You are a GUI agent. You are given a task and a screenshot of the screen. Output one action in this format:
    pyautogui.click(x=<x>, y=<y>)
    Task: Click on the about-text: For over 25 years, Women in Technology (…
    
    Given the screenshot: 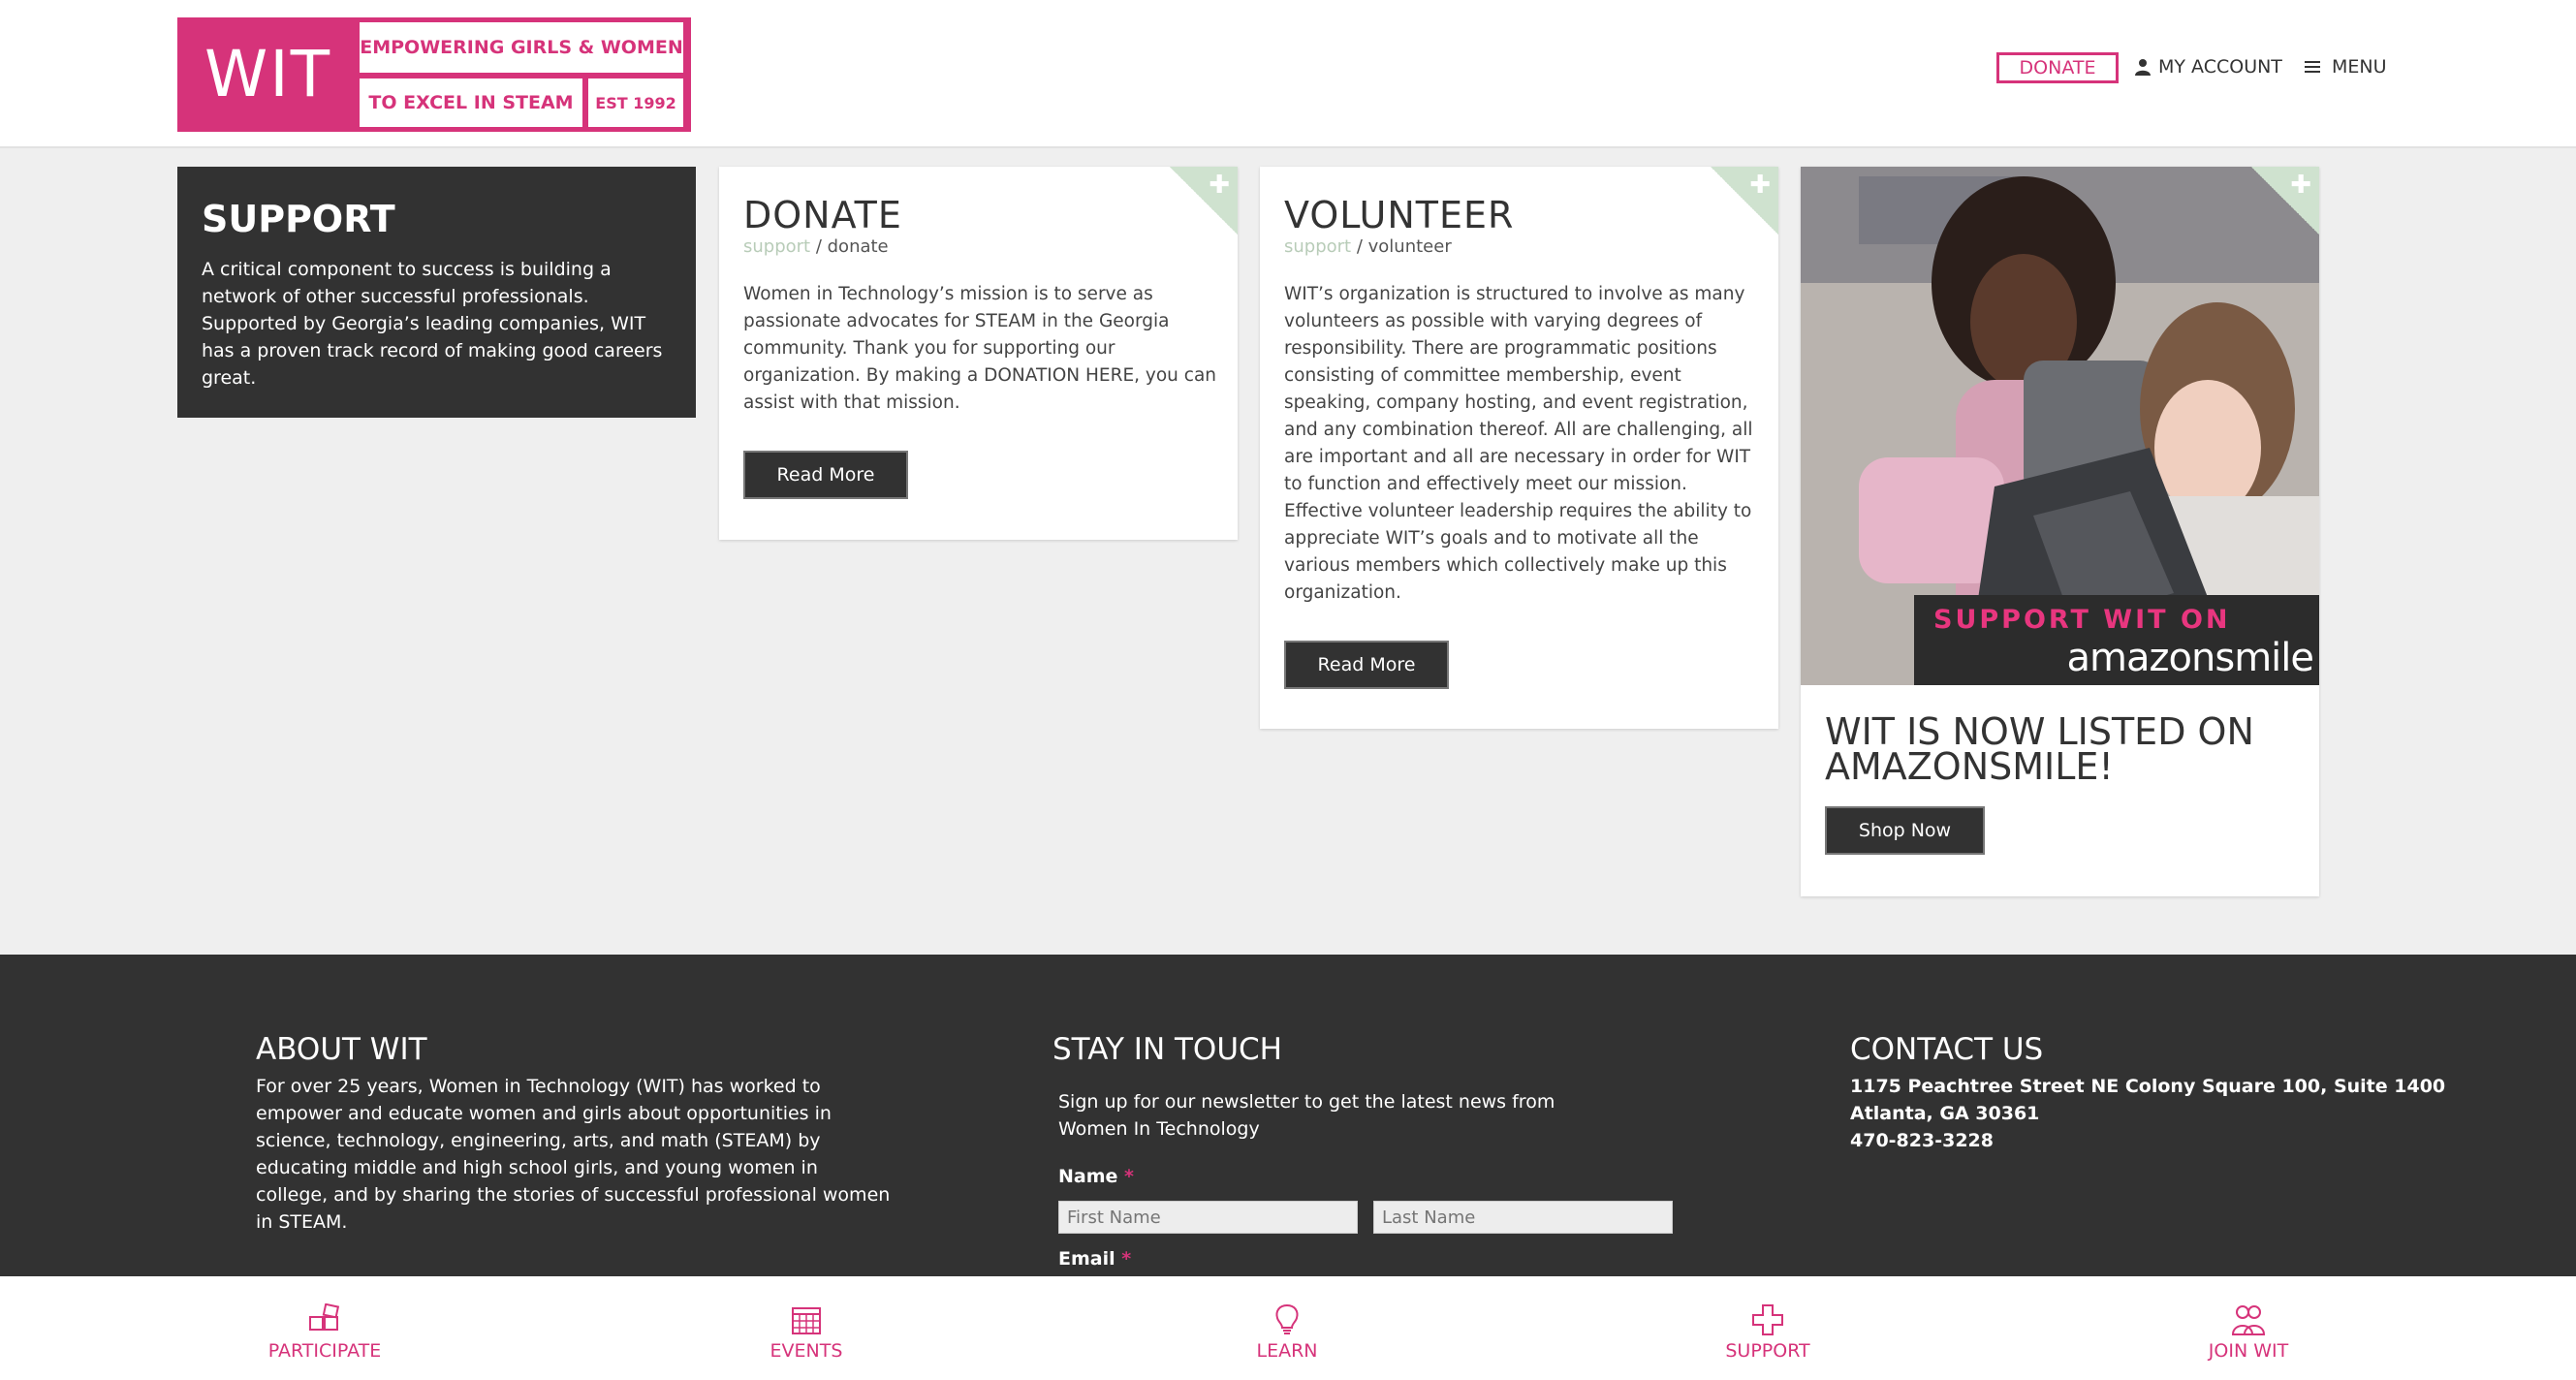 What is the action you would take?
    pyautogui.click(x=573, y=1154)
    